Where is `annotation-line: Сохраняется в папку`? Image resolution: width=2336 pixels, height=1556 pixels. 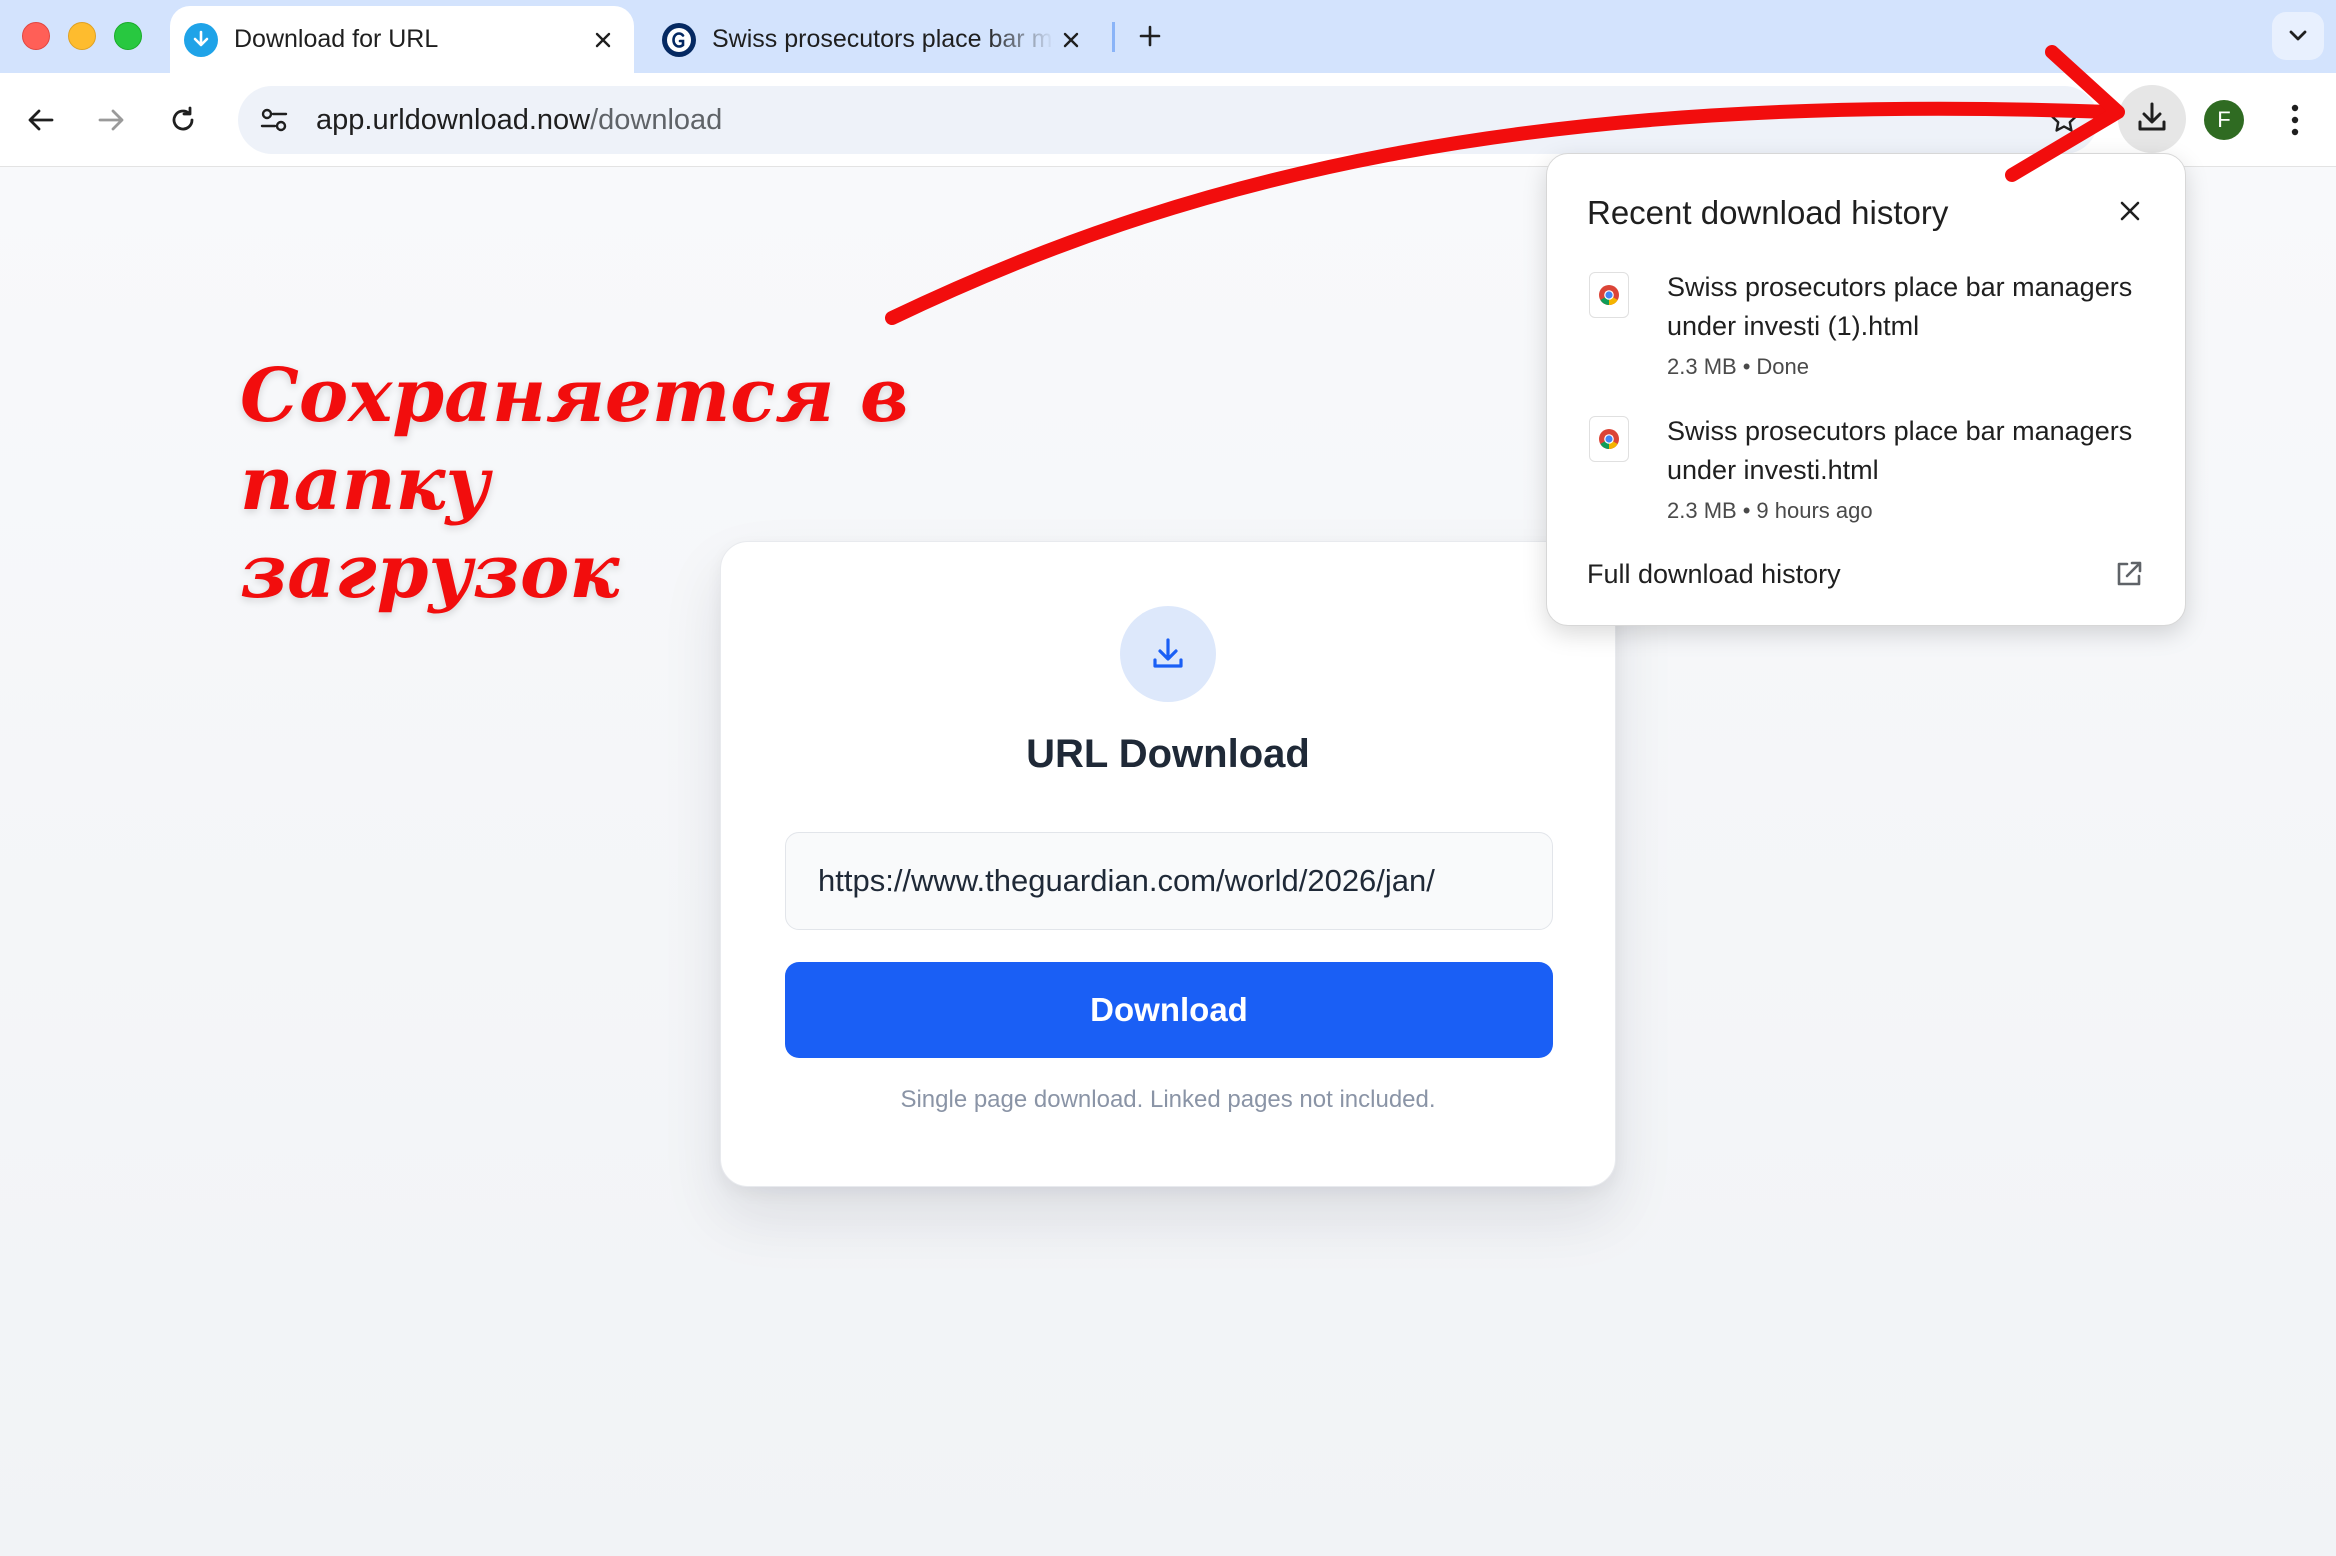 annotation-line: Сохраняется в папку is located at coordinates (574, 440).